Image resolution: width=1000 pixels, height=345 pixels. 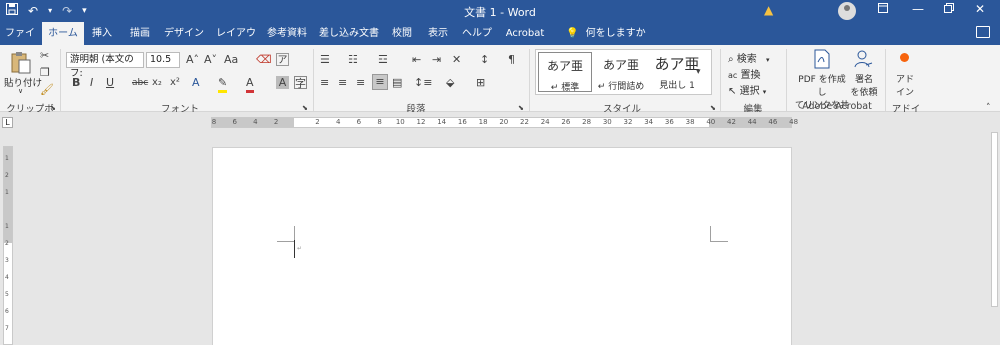 I want to click on strikethrough-button: abc, so click(x=140, y=83).